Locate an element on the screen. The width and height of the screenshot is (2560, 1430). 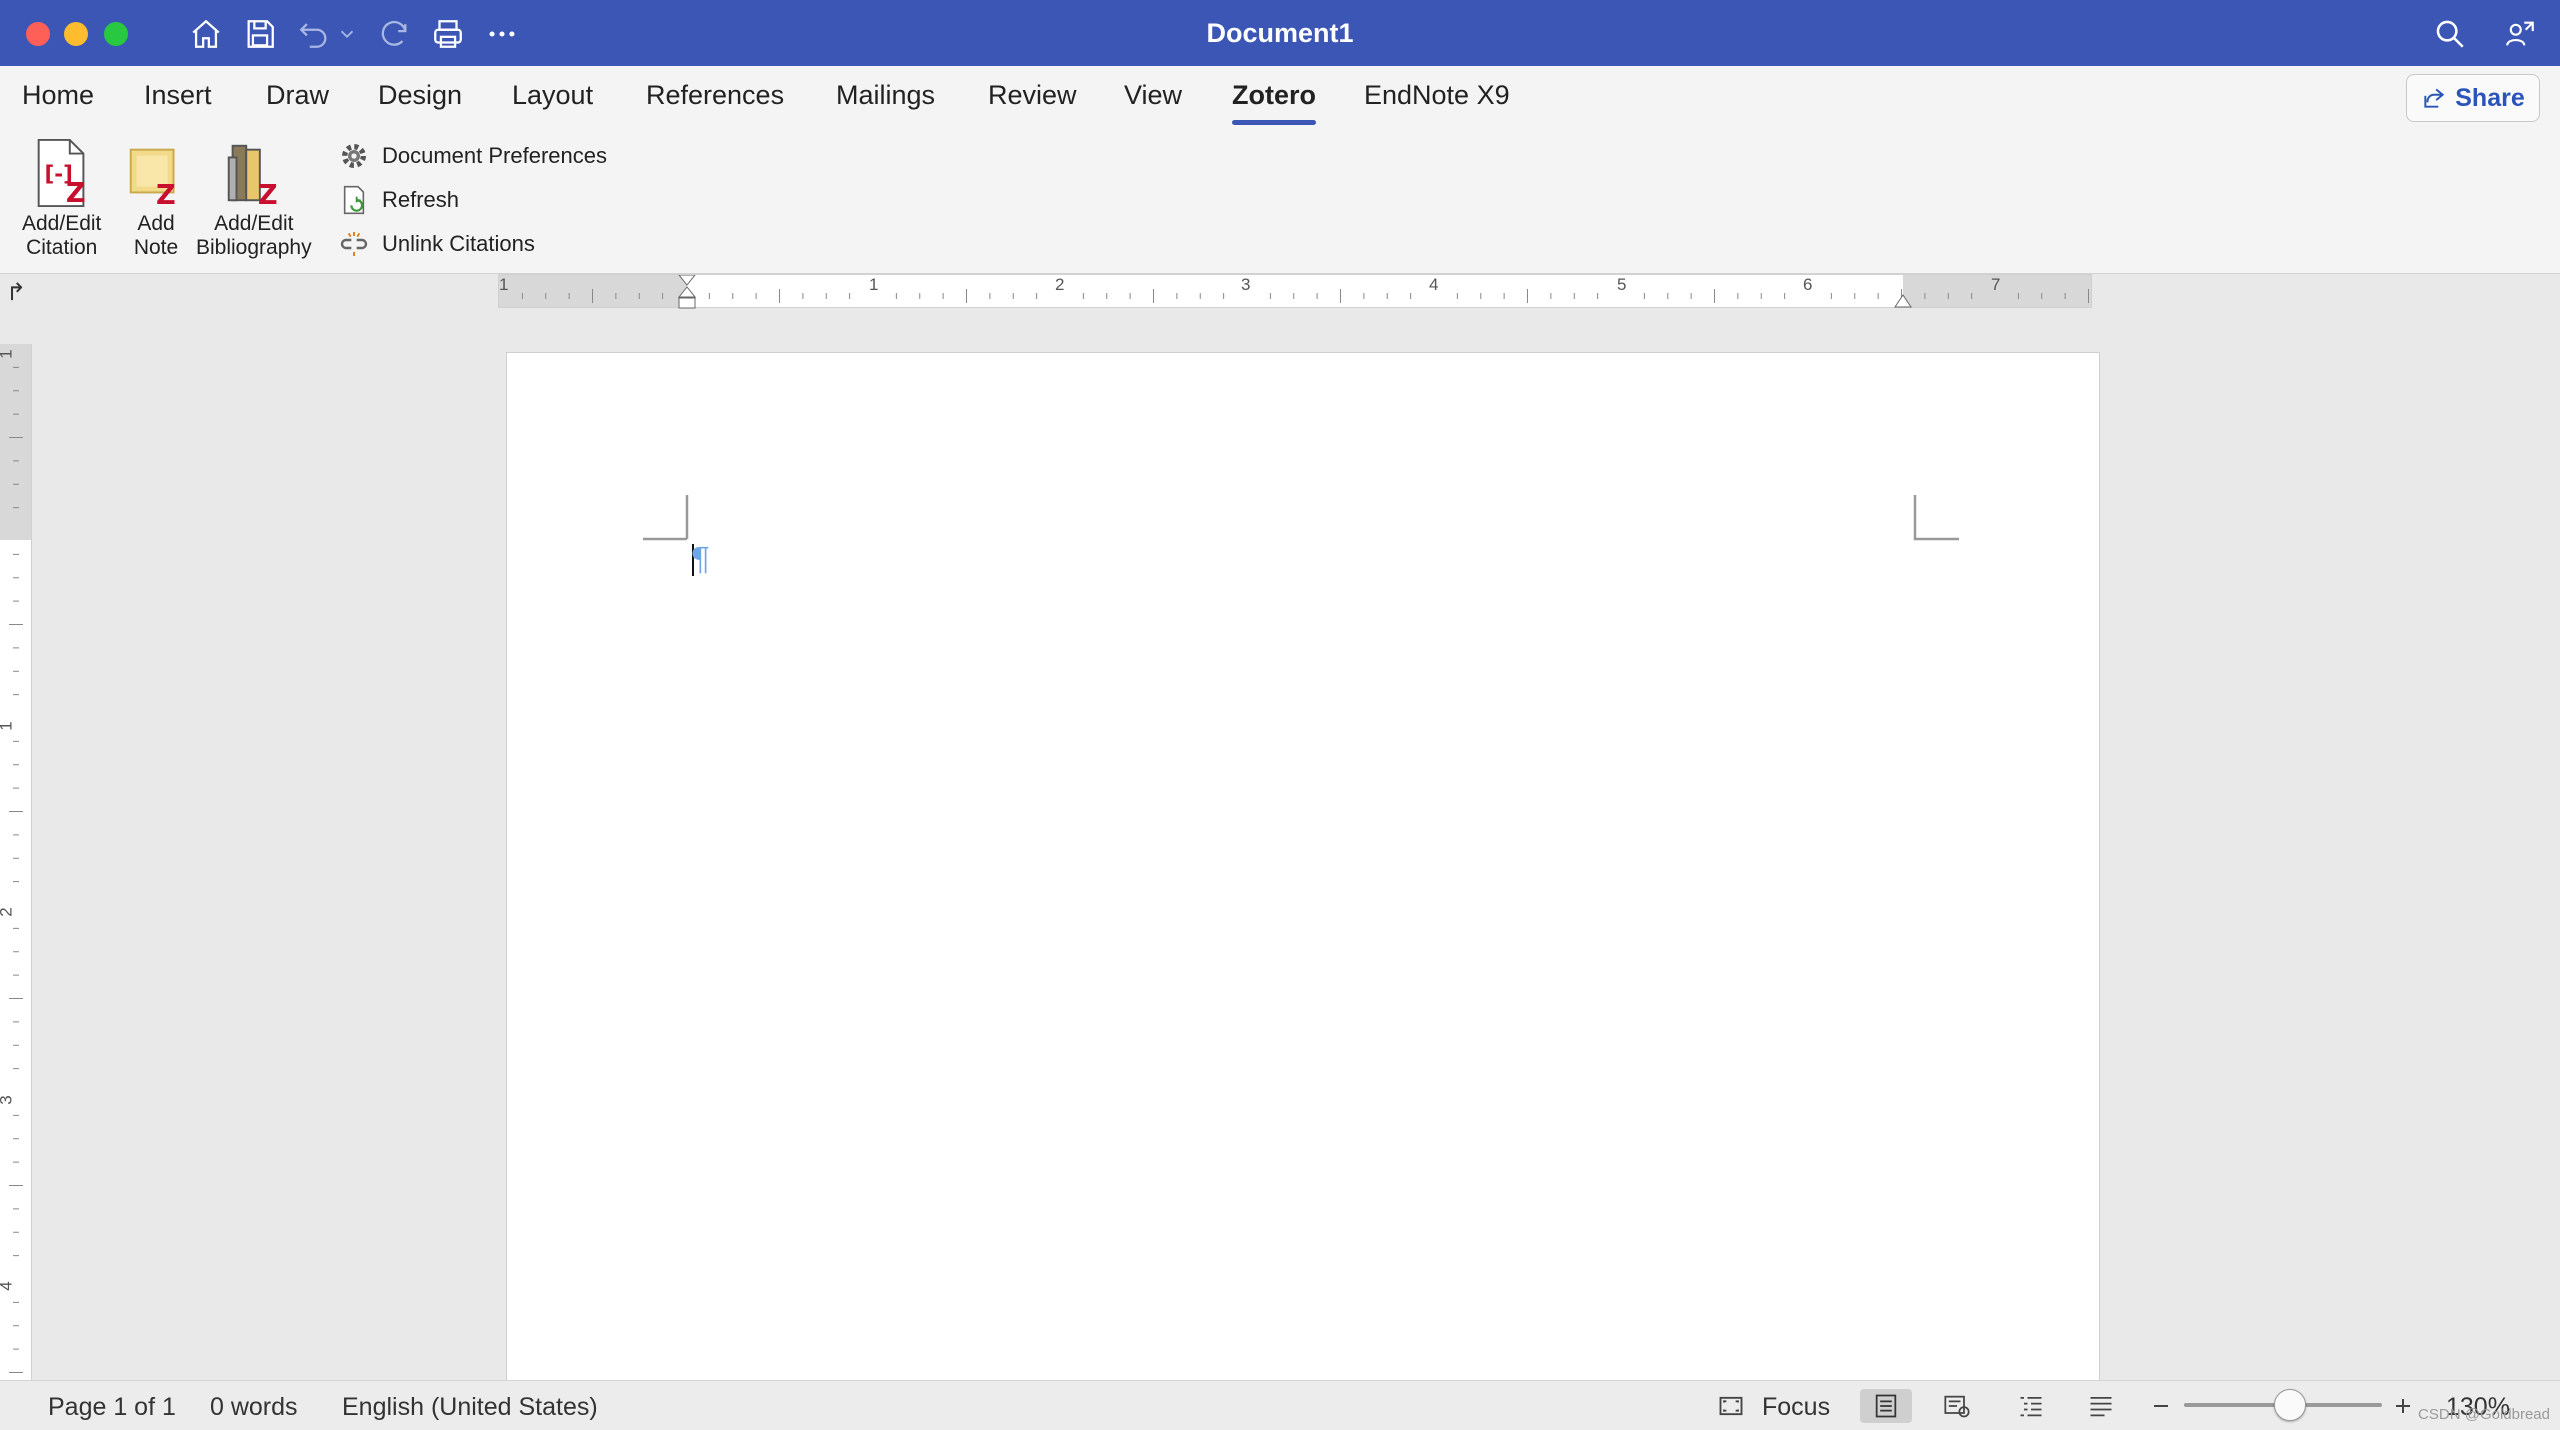
watermark: CSDN @Goldbread is located at coordinates (2484, 1414).